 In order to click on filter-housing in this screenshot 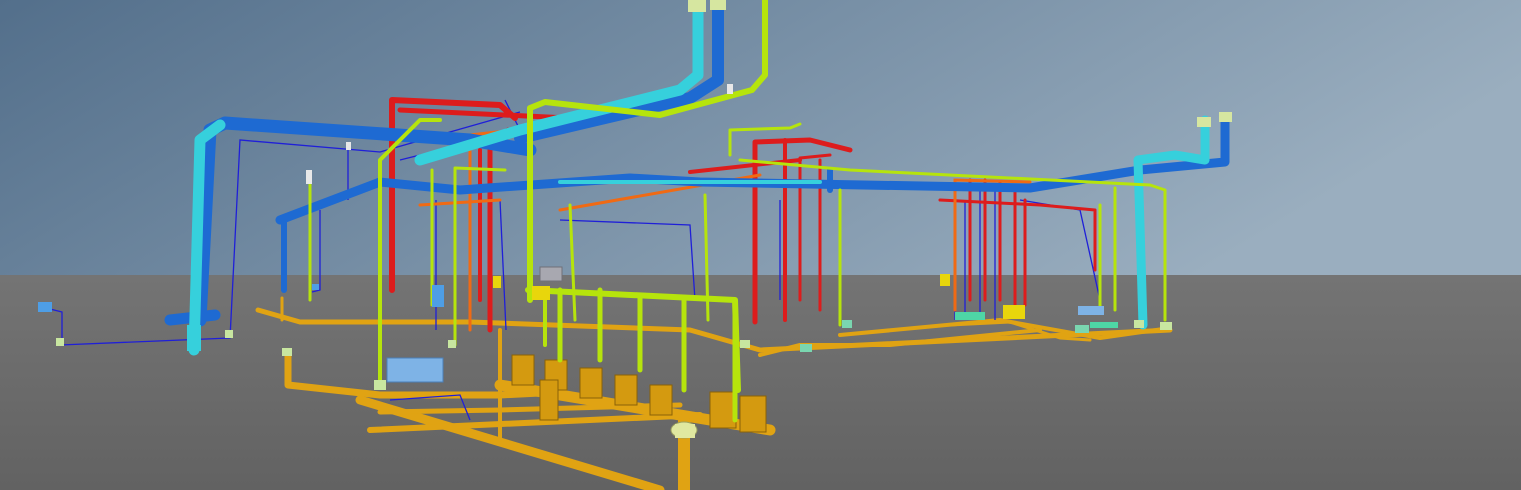, I will do `click(551, 274)`.